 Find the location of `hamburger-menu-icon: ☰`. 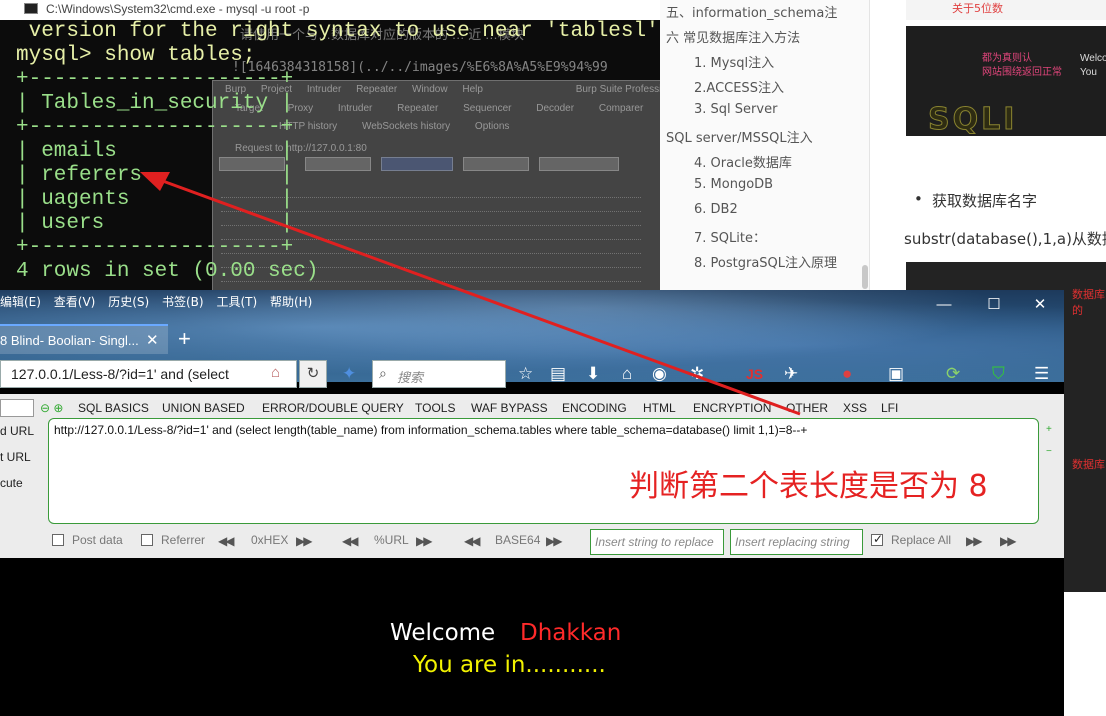

hamburger-menu-icon: ☰ is located at coordinates (1041, 374).